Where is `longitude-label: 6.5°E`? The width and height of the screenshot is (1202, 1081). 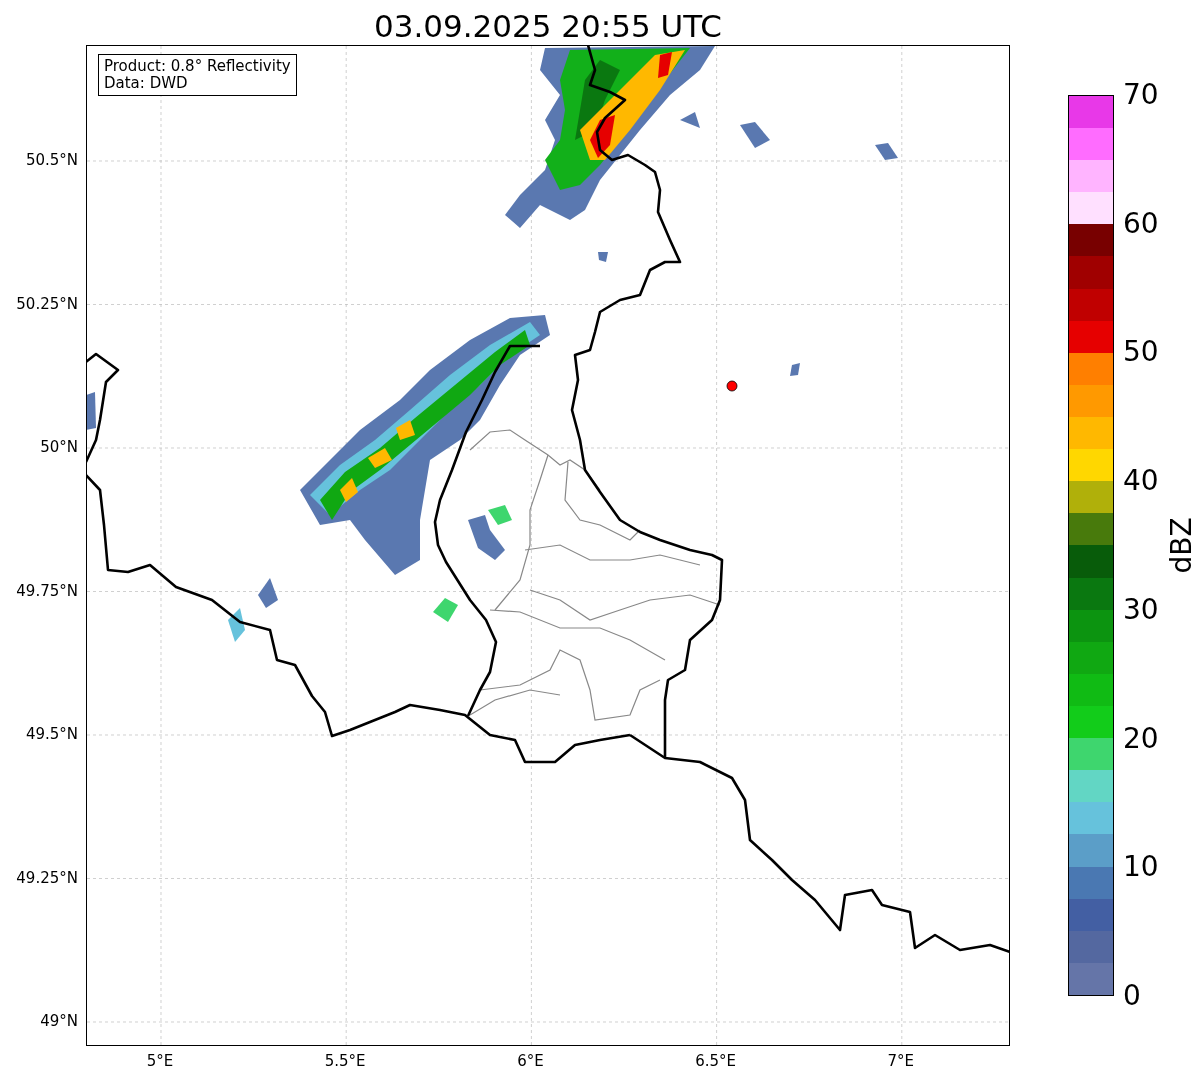
longitude-label: 6.5°E is located at coordinates (715, 1061).